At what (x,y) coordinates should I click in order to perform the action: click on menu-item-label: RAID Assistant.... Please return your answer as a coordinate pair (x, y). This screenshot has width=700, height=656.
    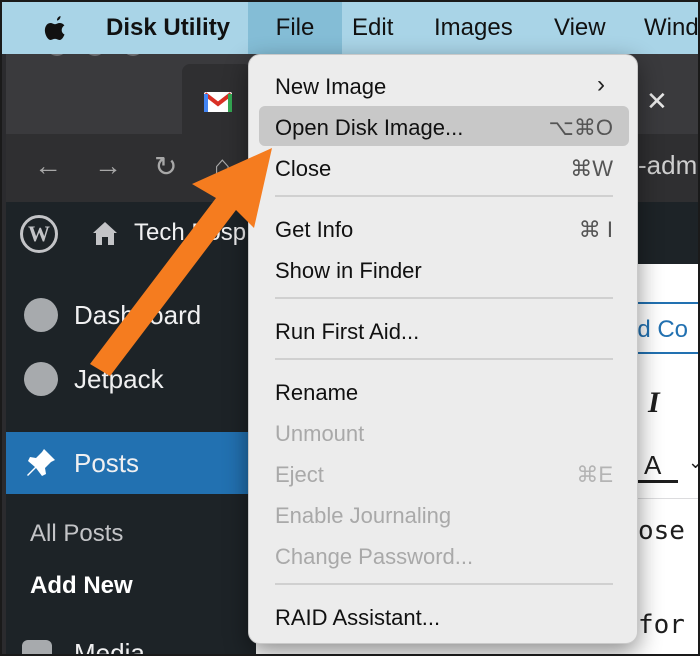
    Looking at the image, I should click on (358, 617).